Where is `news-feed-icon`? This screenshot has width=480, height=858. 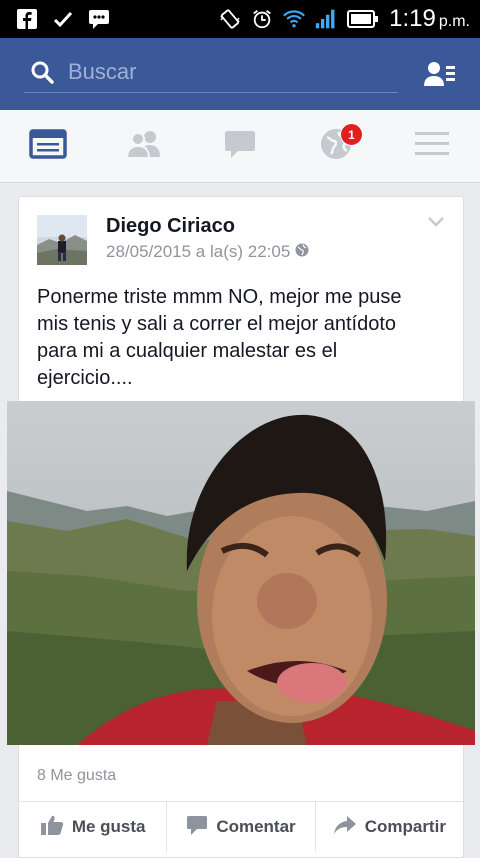
news-feed-icon is located at coordinates (48, 146).